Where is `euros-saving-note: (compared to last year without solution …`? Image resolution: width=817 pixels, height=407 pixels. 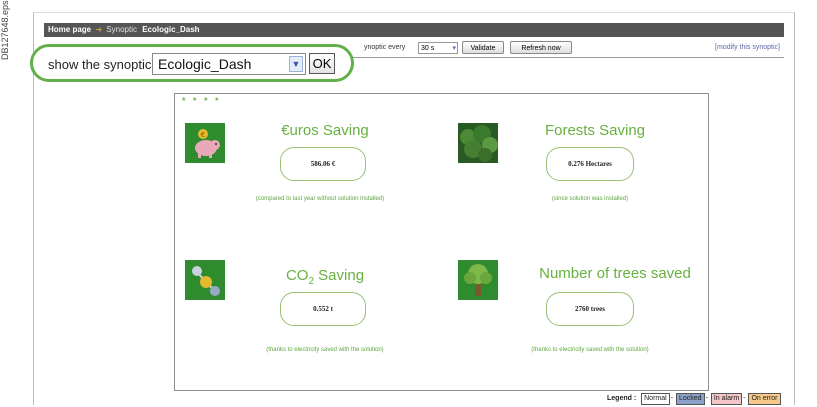 euros-saving-note: (compared to last year without solution … is located at coordinates (320, 199).